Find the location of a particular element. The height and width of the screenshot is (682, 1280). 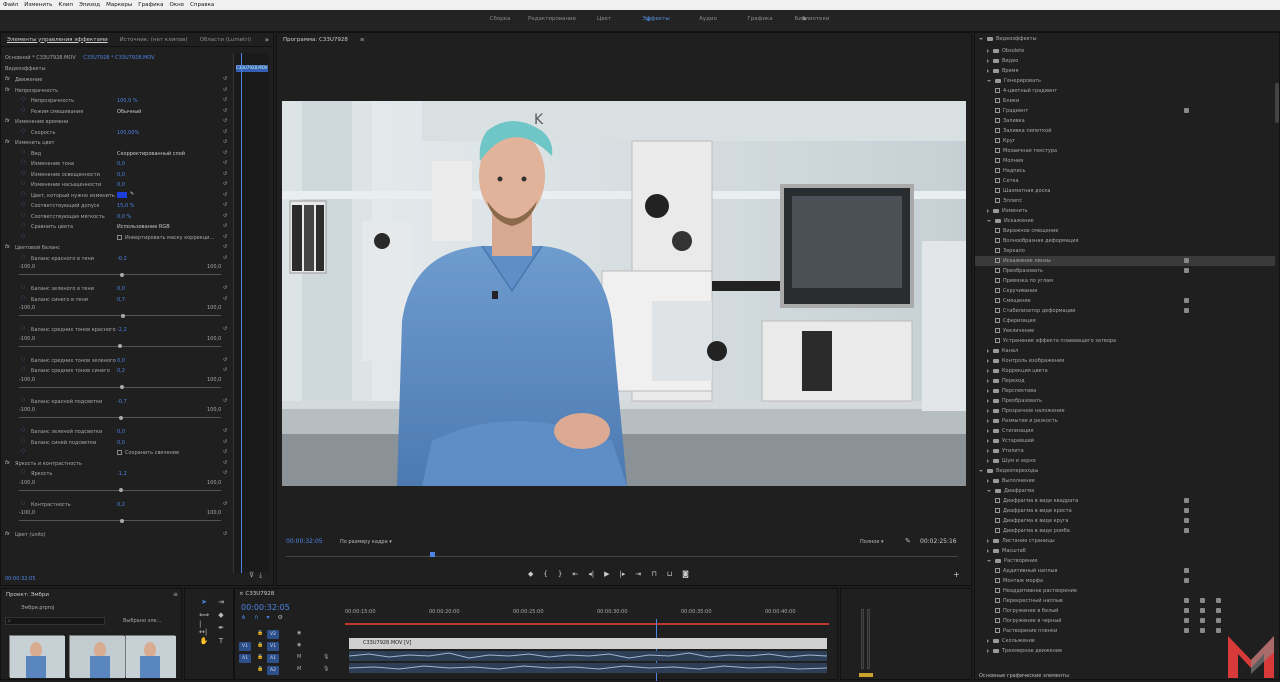

mark-out-icon: } is located at coordinates (560, 574).